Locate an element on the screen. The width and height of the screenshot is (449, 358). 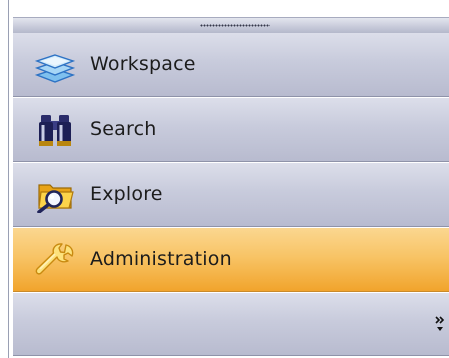
binoculars-icon is located at coordinates (55, 130).